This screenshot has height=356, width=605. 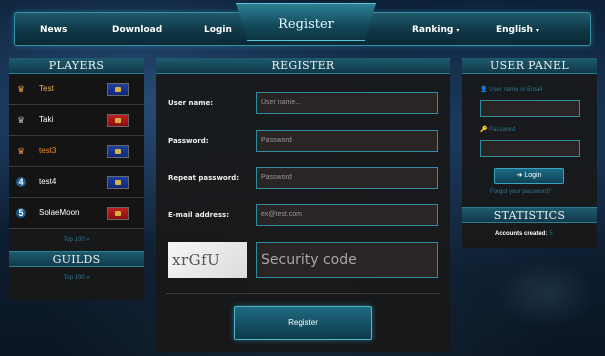 What do you see at coordinates (551, 234) in the screenshot?
I see `accounts-created-value: 5` at bounding box center [551, 234].